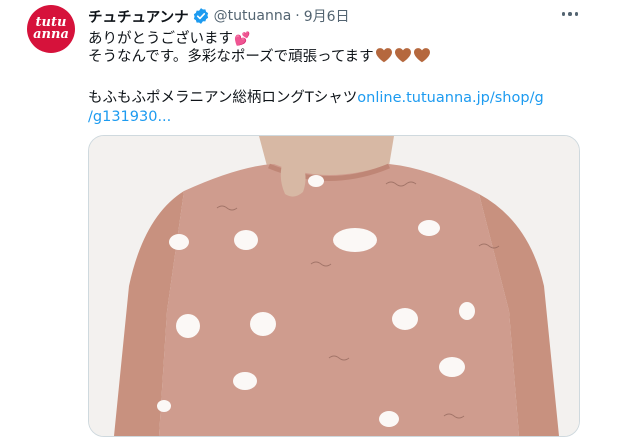 Image resolution: width=620 pixels, height=437 pixels. What do you see at coordinates (223, 98) in the screenshot?
I see `product-name: もふもふポメラニアン総柄ロングTシャツ` at bounding box center [223, 98].